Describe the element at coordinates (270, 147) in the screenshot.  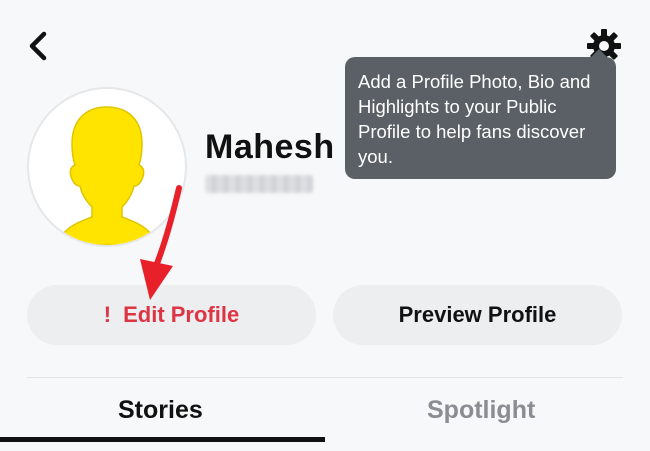
I see `profile-display-name: Mahesh` at that location.